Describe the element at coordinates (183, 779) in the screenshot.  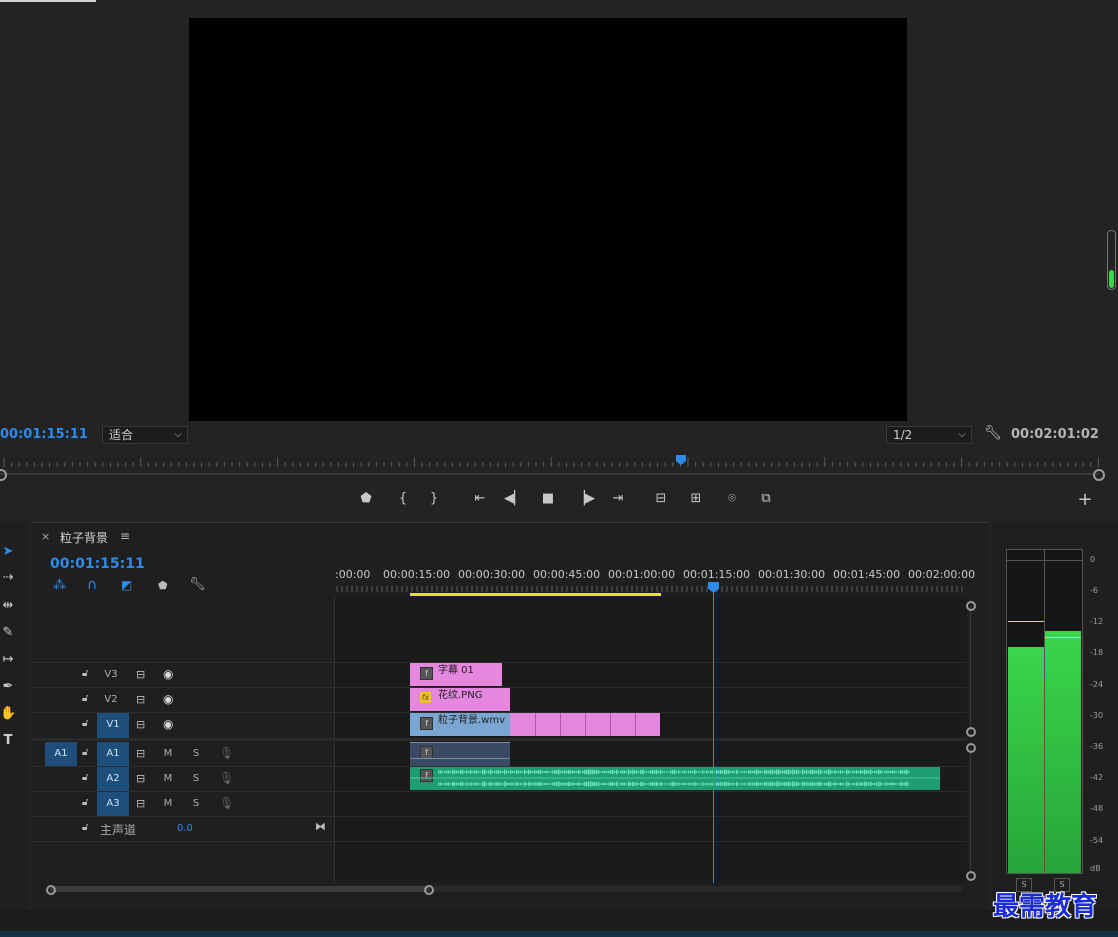
I see `track-header-a2: 🔓︎ A2 ⊟ M S 🎙︎` at that location.